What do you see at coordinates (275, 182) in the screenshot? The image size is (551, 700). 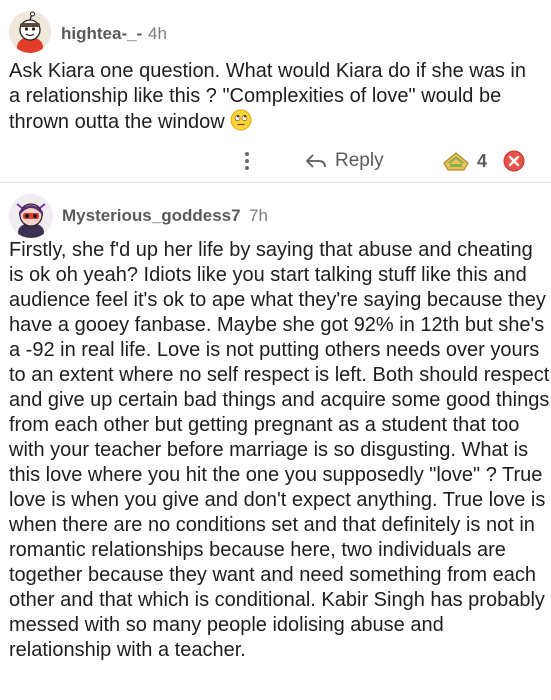 I see `comment-divider` at bounding box center [275, 182].